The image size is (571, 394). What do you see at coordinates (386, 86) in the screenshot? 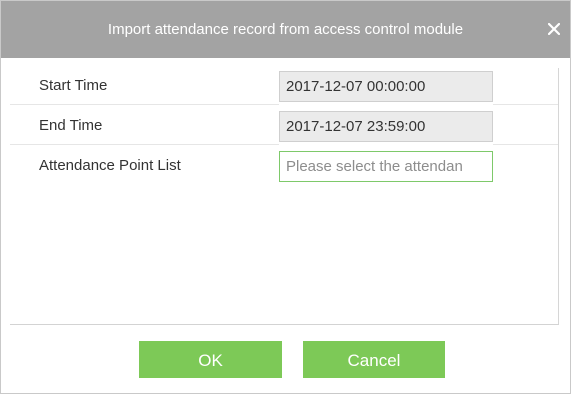
I see `start-time-field: 2017-12-07 00:00:00` at bounding box center [386, 86].